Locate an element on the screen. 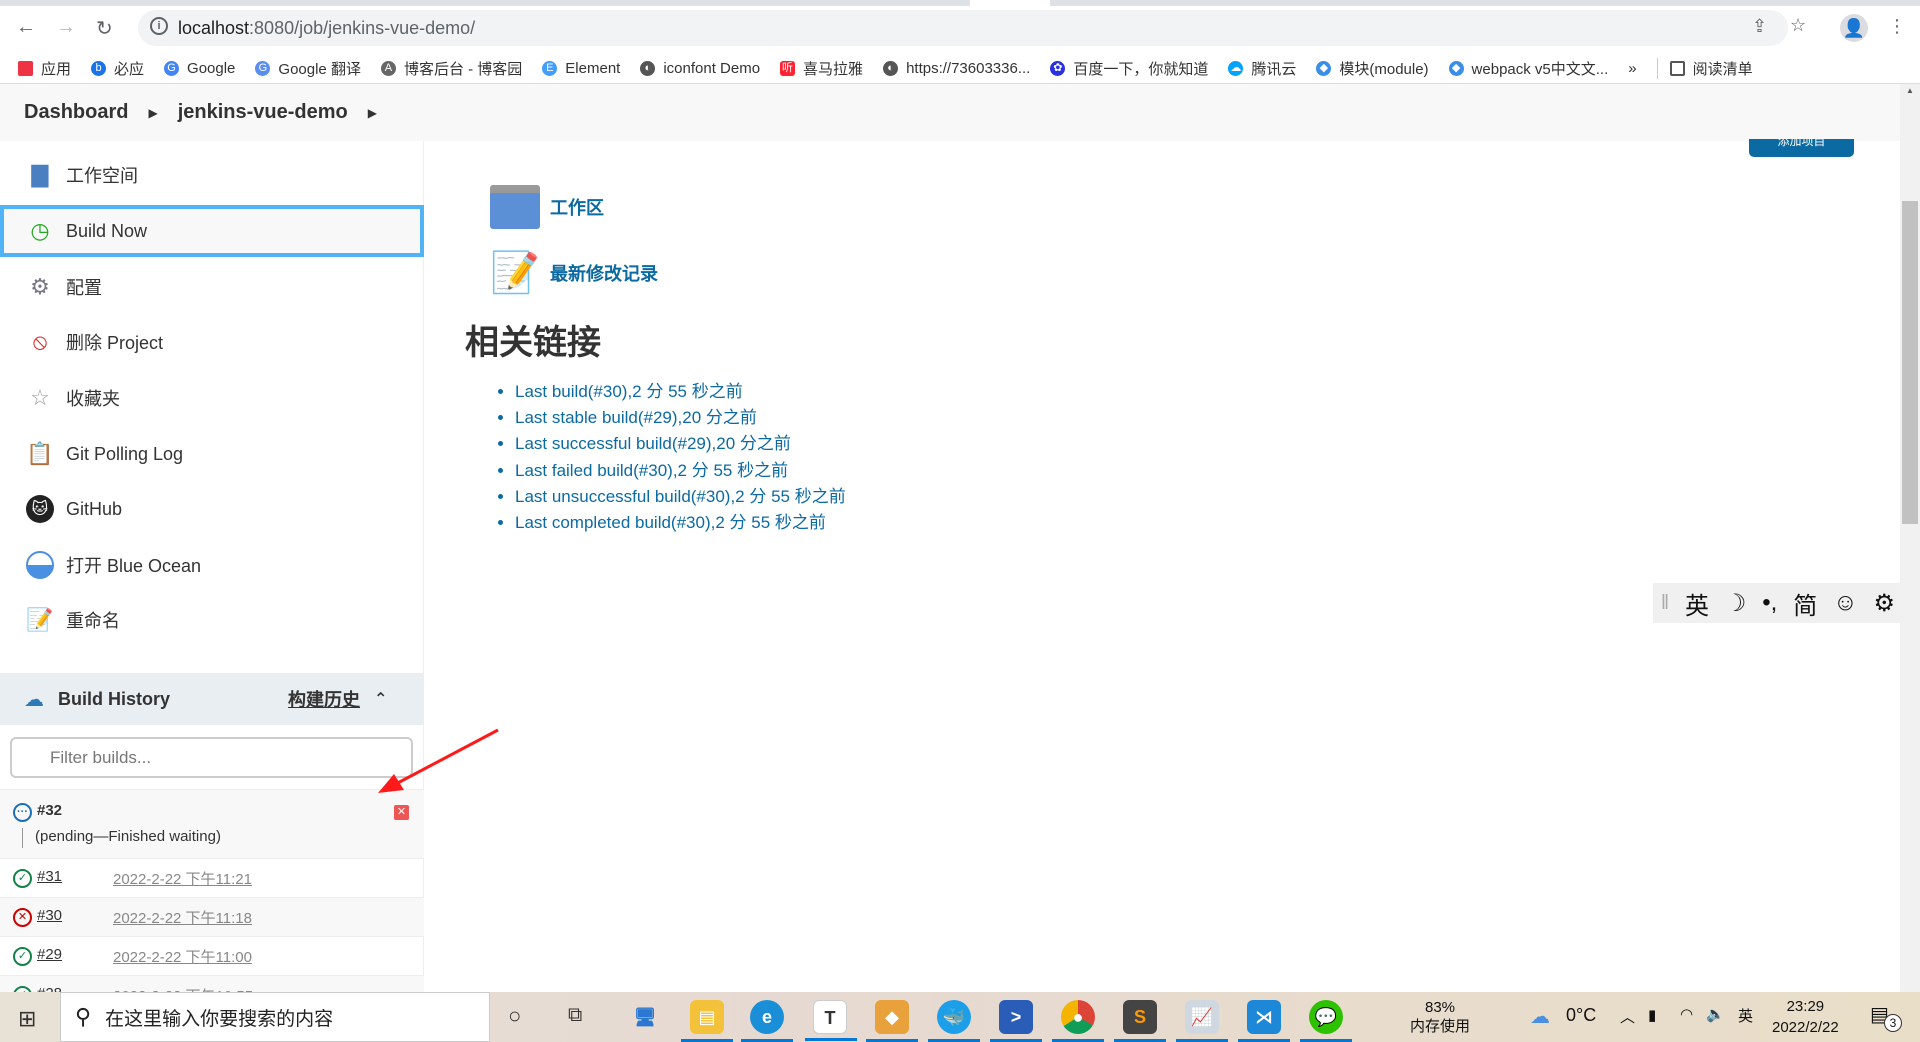 Image resolution: width=1920 pixels, height=1042 pixels. cancel-build-icon: ✕ is located at coordinates (401, 812).